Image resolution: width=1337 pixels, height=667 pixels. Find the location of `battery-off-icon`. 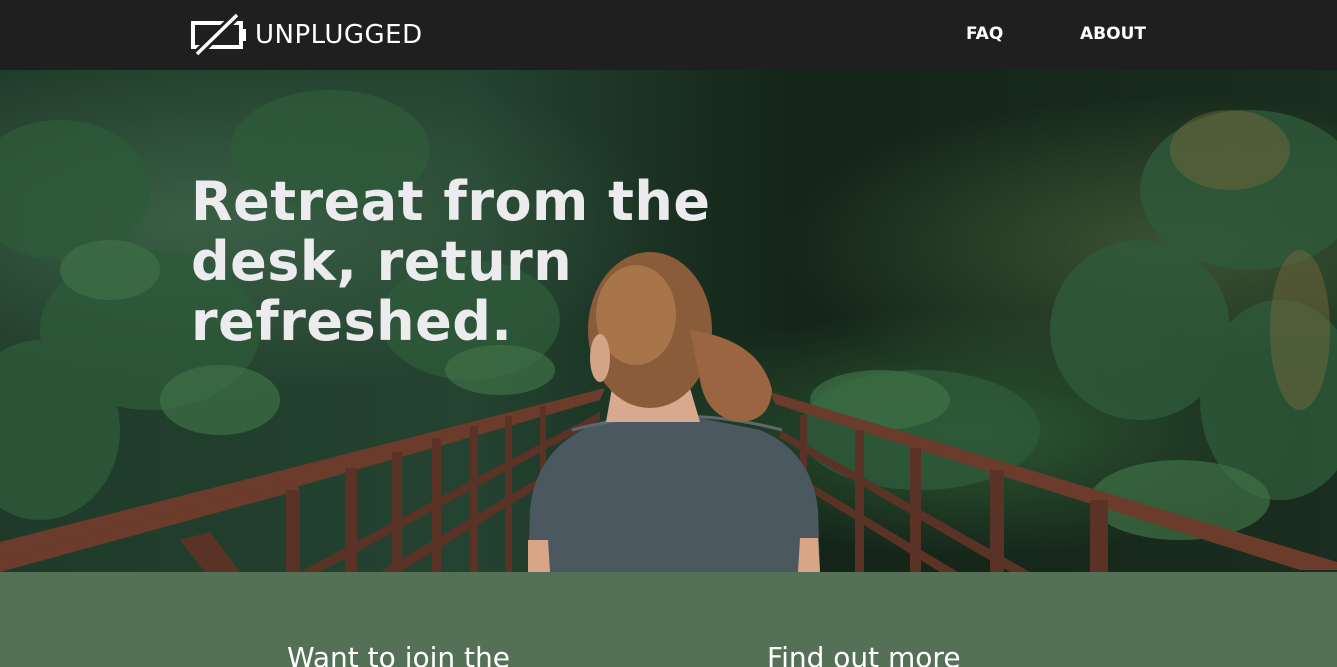

battery-off-icon is located at coordinates (218, 35).